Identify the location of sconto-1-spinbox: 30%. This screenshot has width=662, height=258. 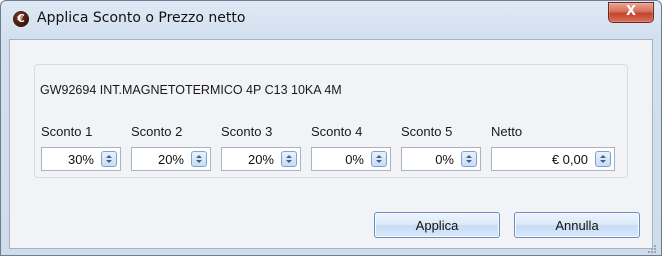
(81, 159).